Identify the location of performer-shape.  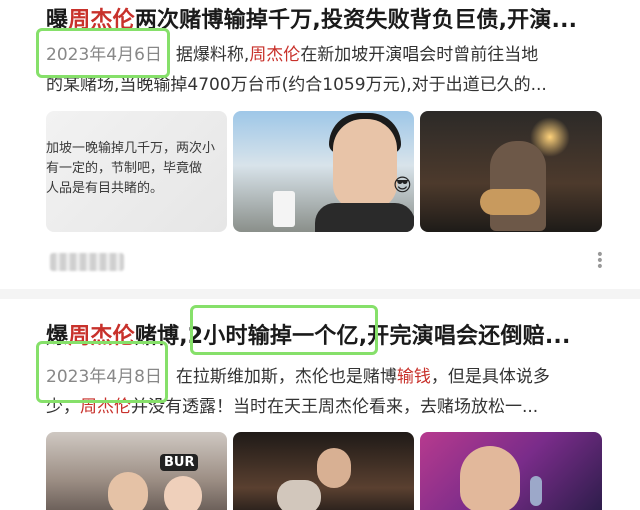
(518, 186).